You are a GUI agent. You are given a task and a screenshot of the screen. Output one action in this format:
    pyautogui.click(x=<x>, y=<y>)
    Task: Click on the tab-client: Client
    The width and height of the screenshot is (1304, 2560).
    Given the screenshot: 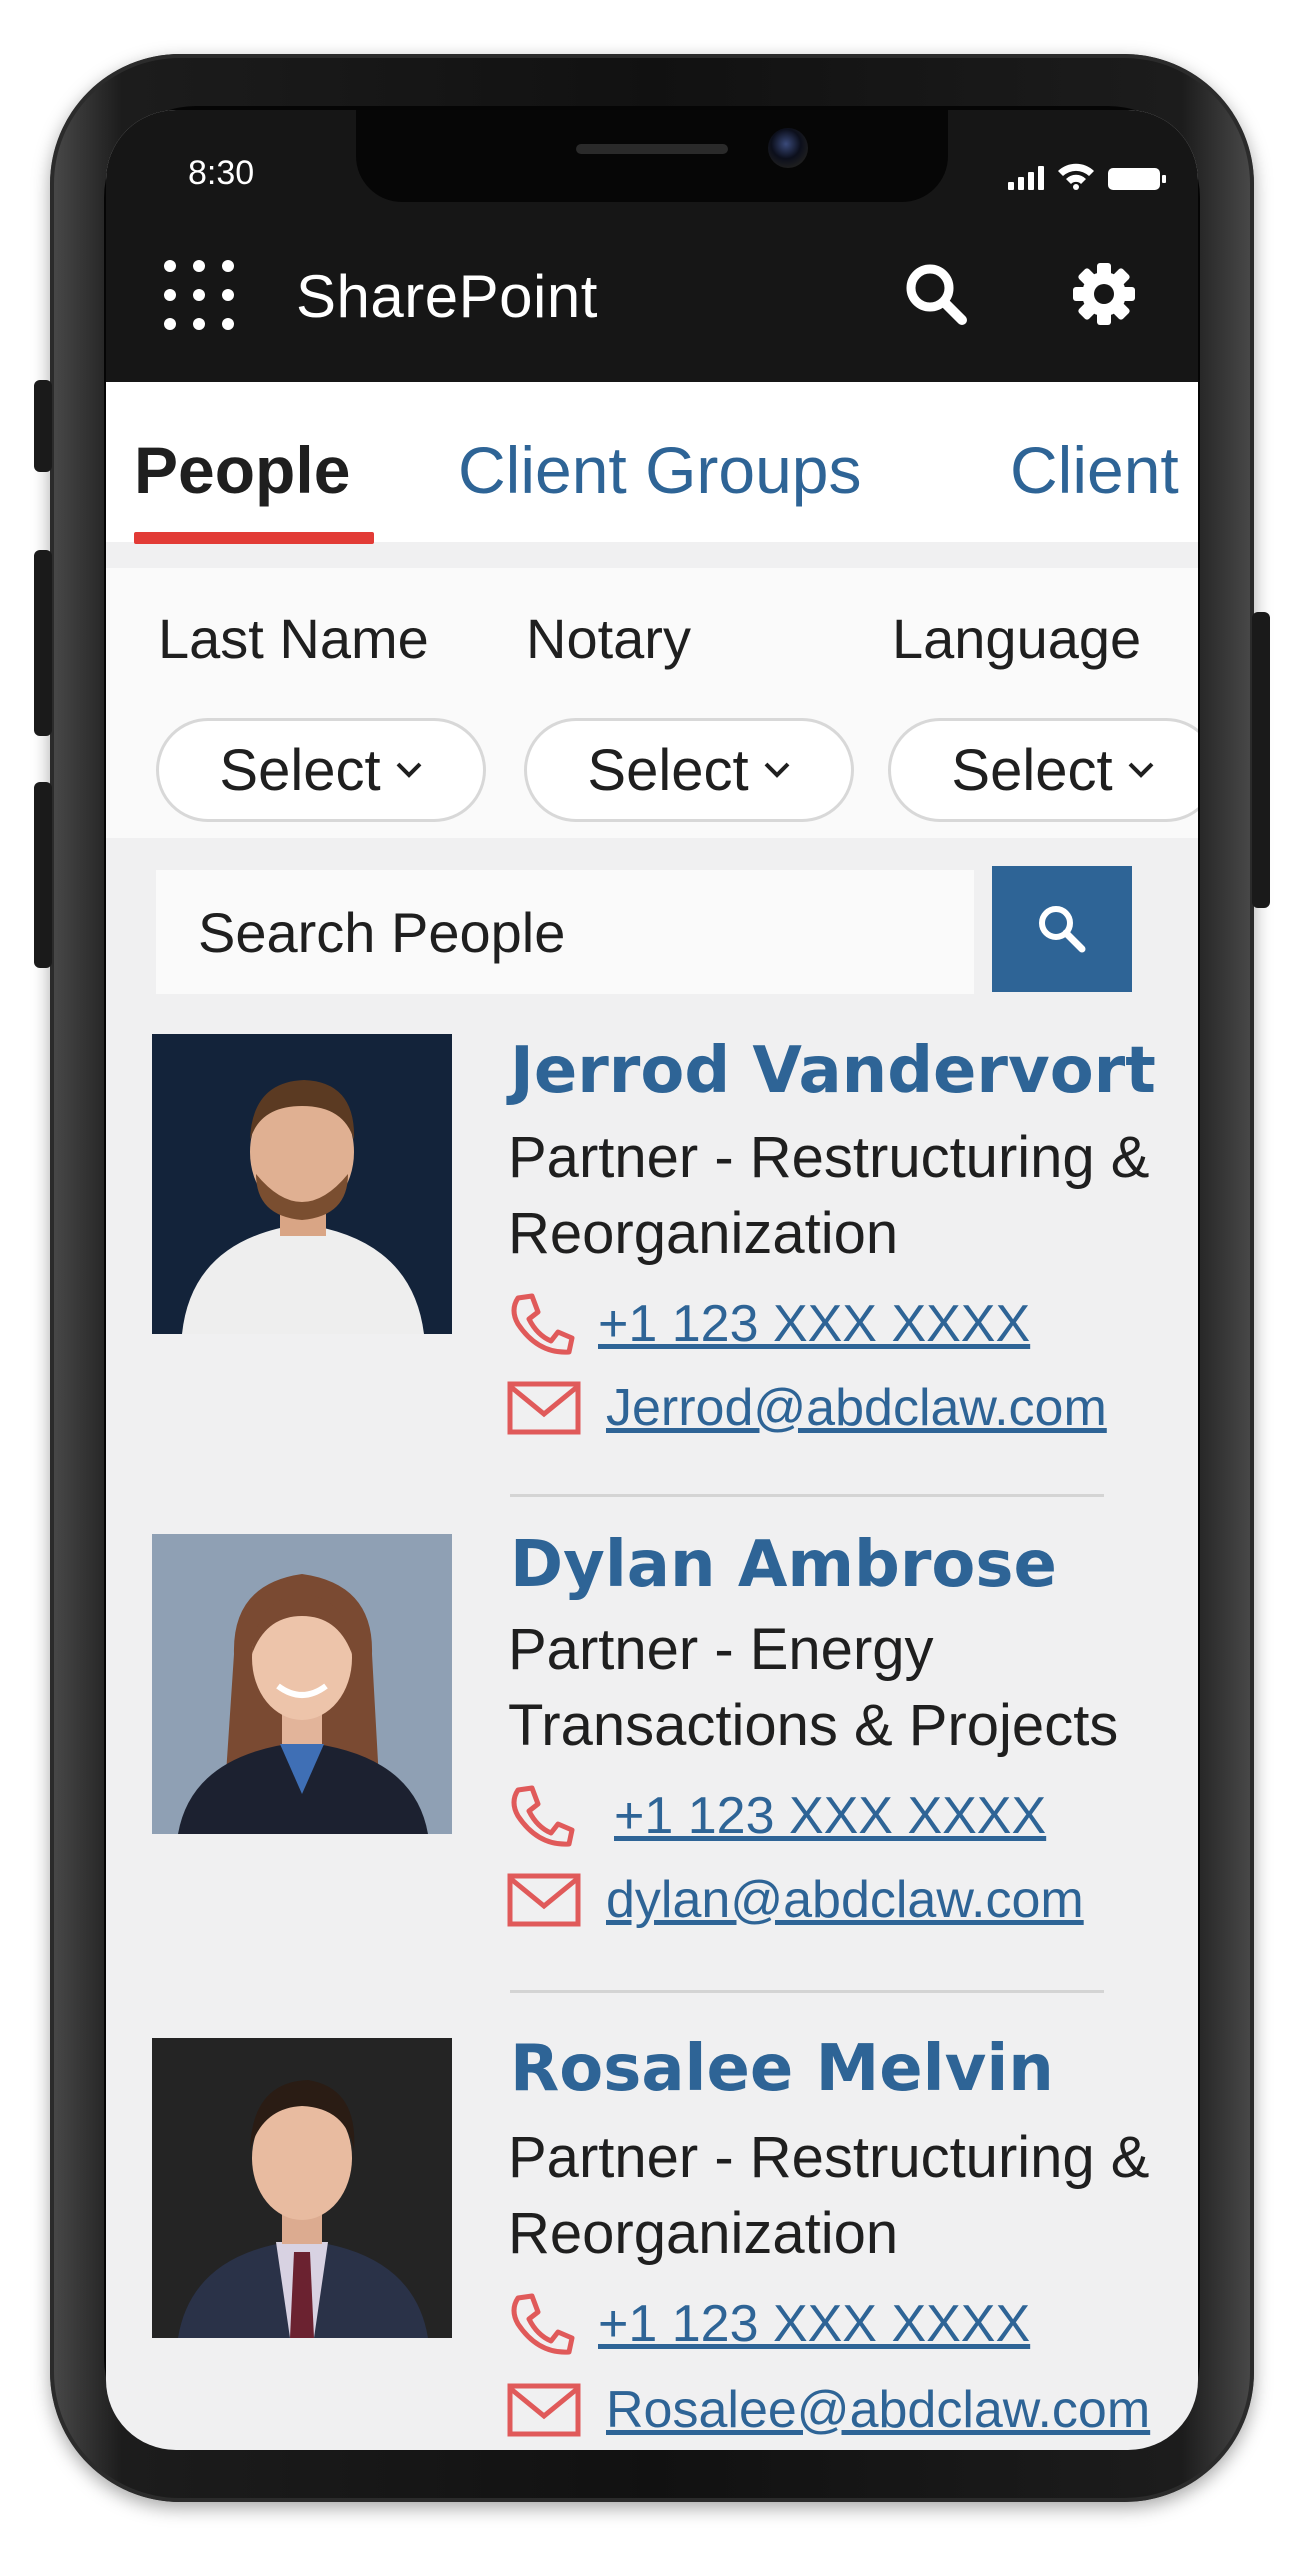 What is the action you would take?
    pyautogui.click(x=1094, y=470)
    